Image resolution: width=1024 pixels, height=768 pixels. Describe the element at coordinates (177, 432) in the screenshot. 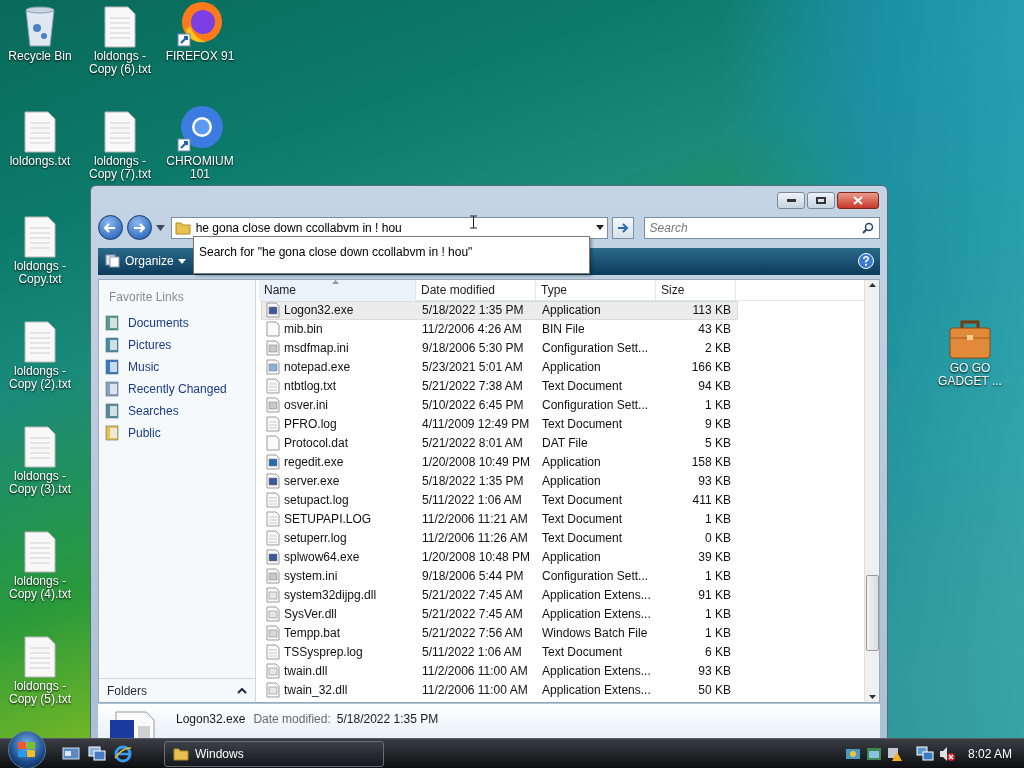

I see `nav-link: Public` at that location.